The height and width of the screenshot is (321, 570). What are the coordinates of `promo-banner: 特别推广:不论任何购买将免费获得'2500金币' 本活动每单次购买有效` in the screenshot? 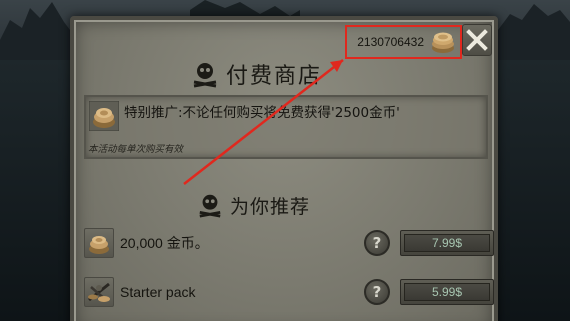 It's located at (286, 127).